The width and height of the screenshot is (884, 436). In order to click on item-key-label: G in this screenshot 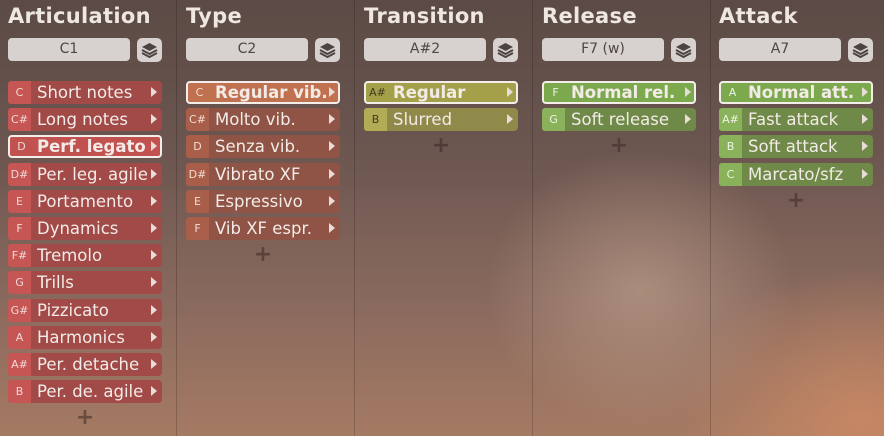, I will do `click(553, 120)`.